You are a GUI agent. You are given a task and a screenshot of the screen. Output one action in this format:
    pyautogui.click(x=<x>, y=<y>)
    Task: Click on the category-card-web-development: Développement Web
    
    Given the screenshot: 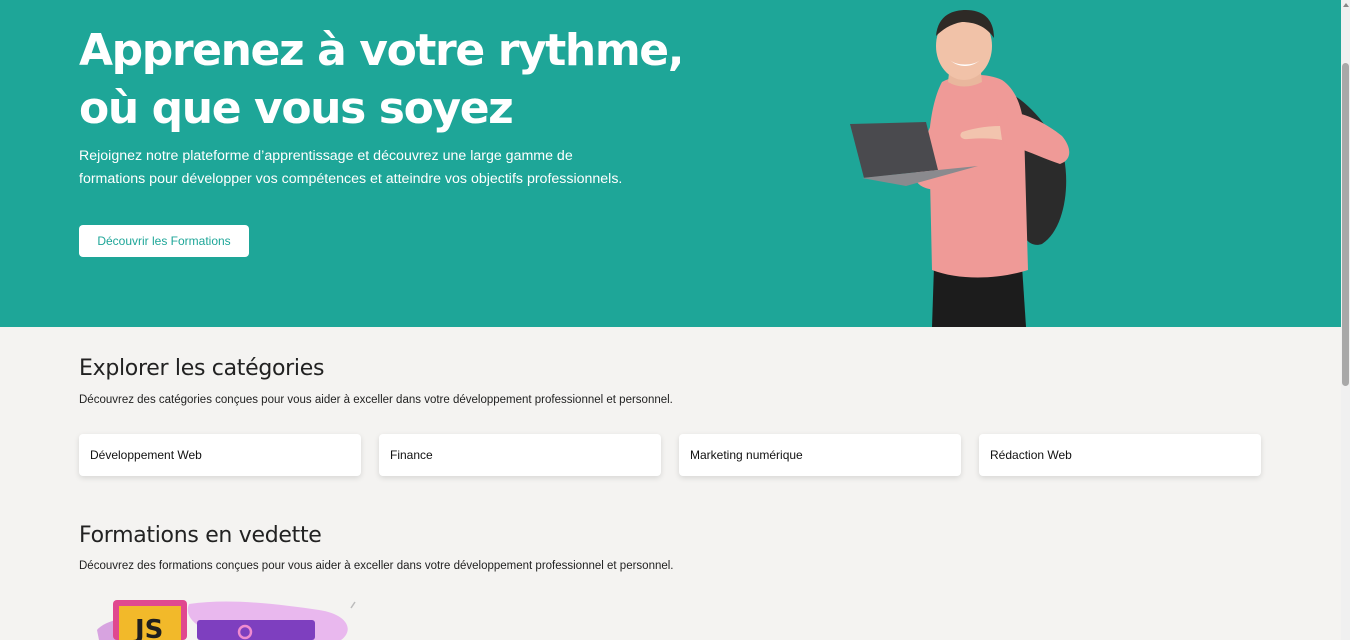 What is the action you would take?
    pyautogui.click(x=220, y=455)
    